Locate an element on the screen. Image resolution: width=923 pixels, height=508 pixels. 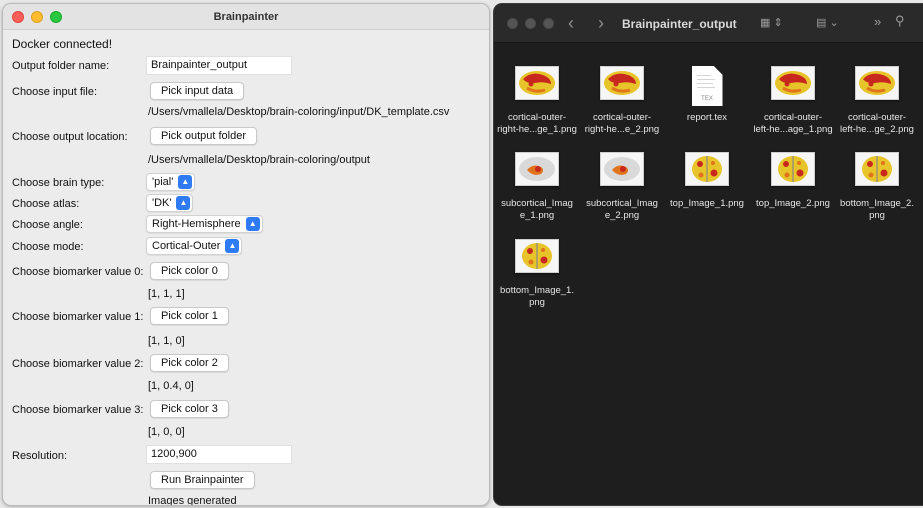
finder-window-controls is located at coordinates (530, 23).